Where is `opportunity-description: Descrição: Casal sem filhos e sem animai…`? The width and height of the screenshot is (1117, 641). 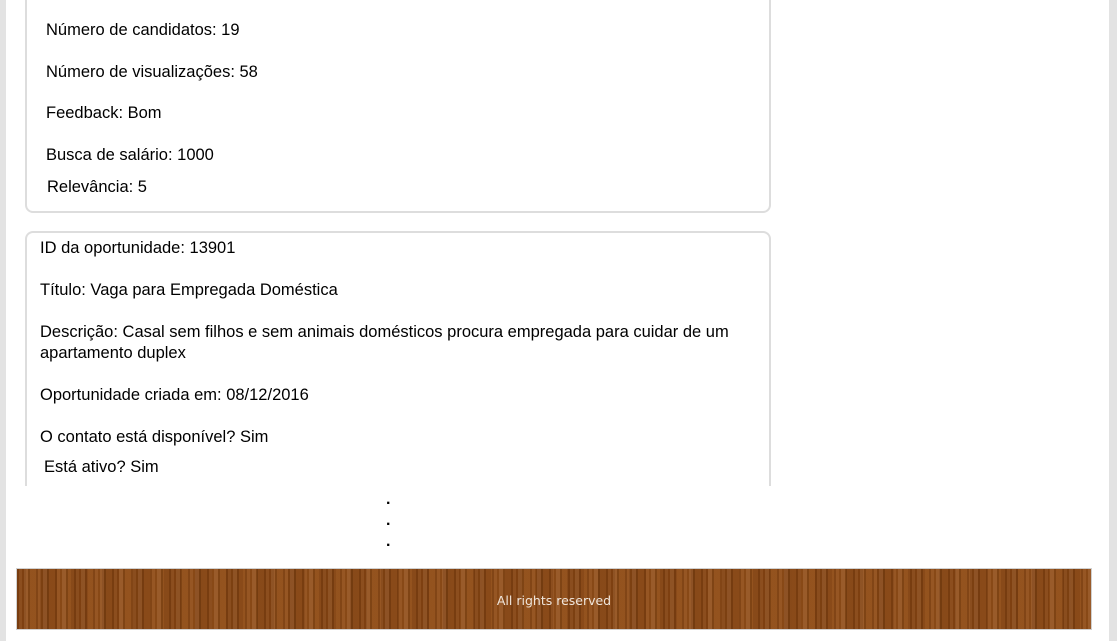 opportunity-description: Descrição: Casal sem filhos e sem animai… is located at coordinates (384, 342).